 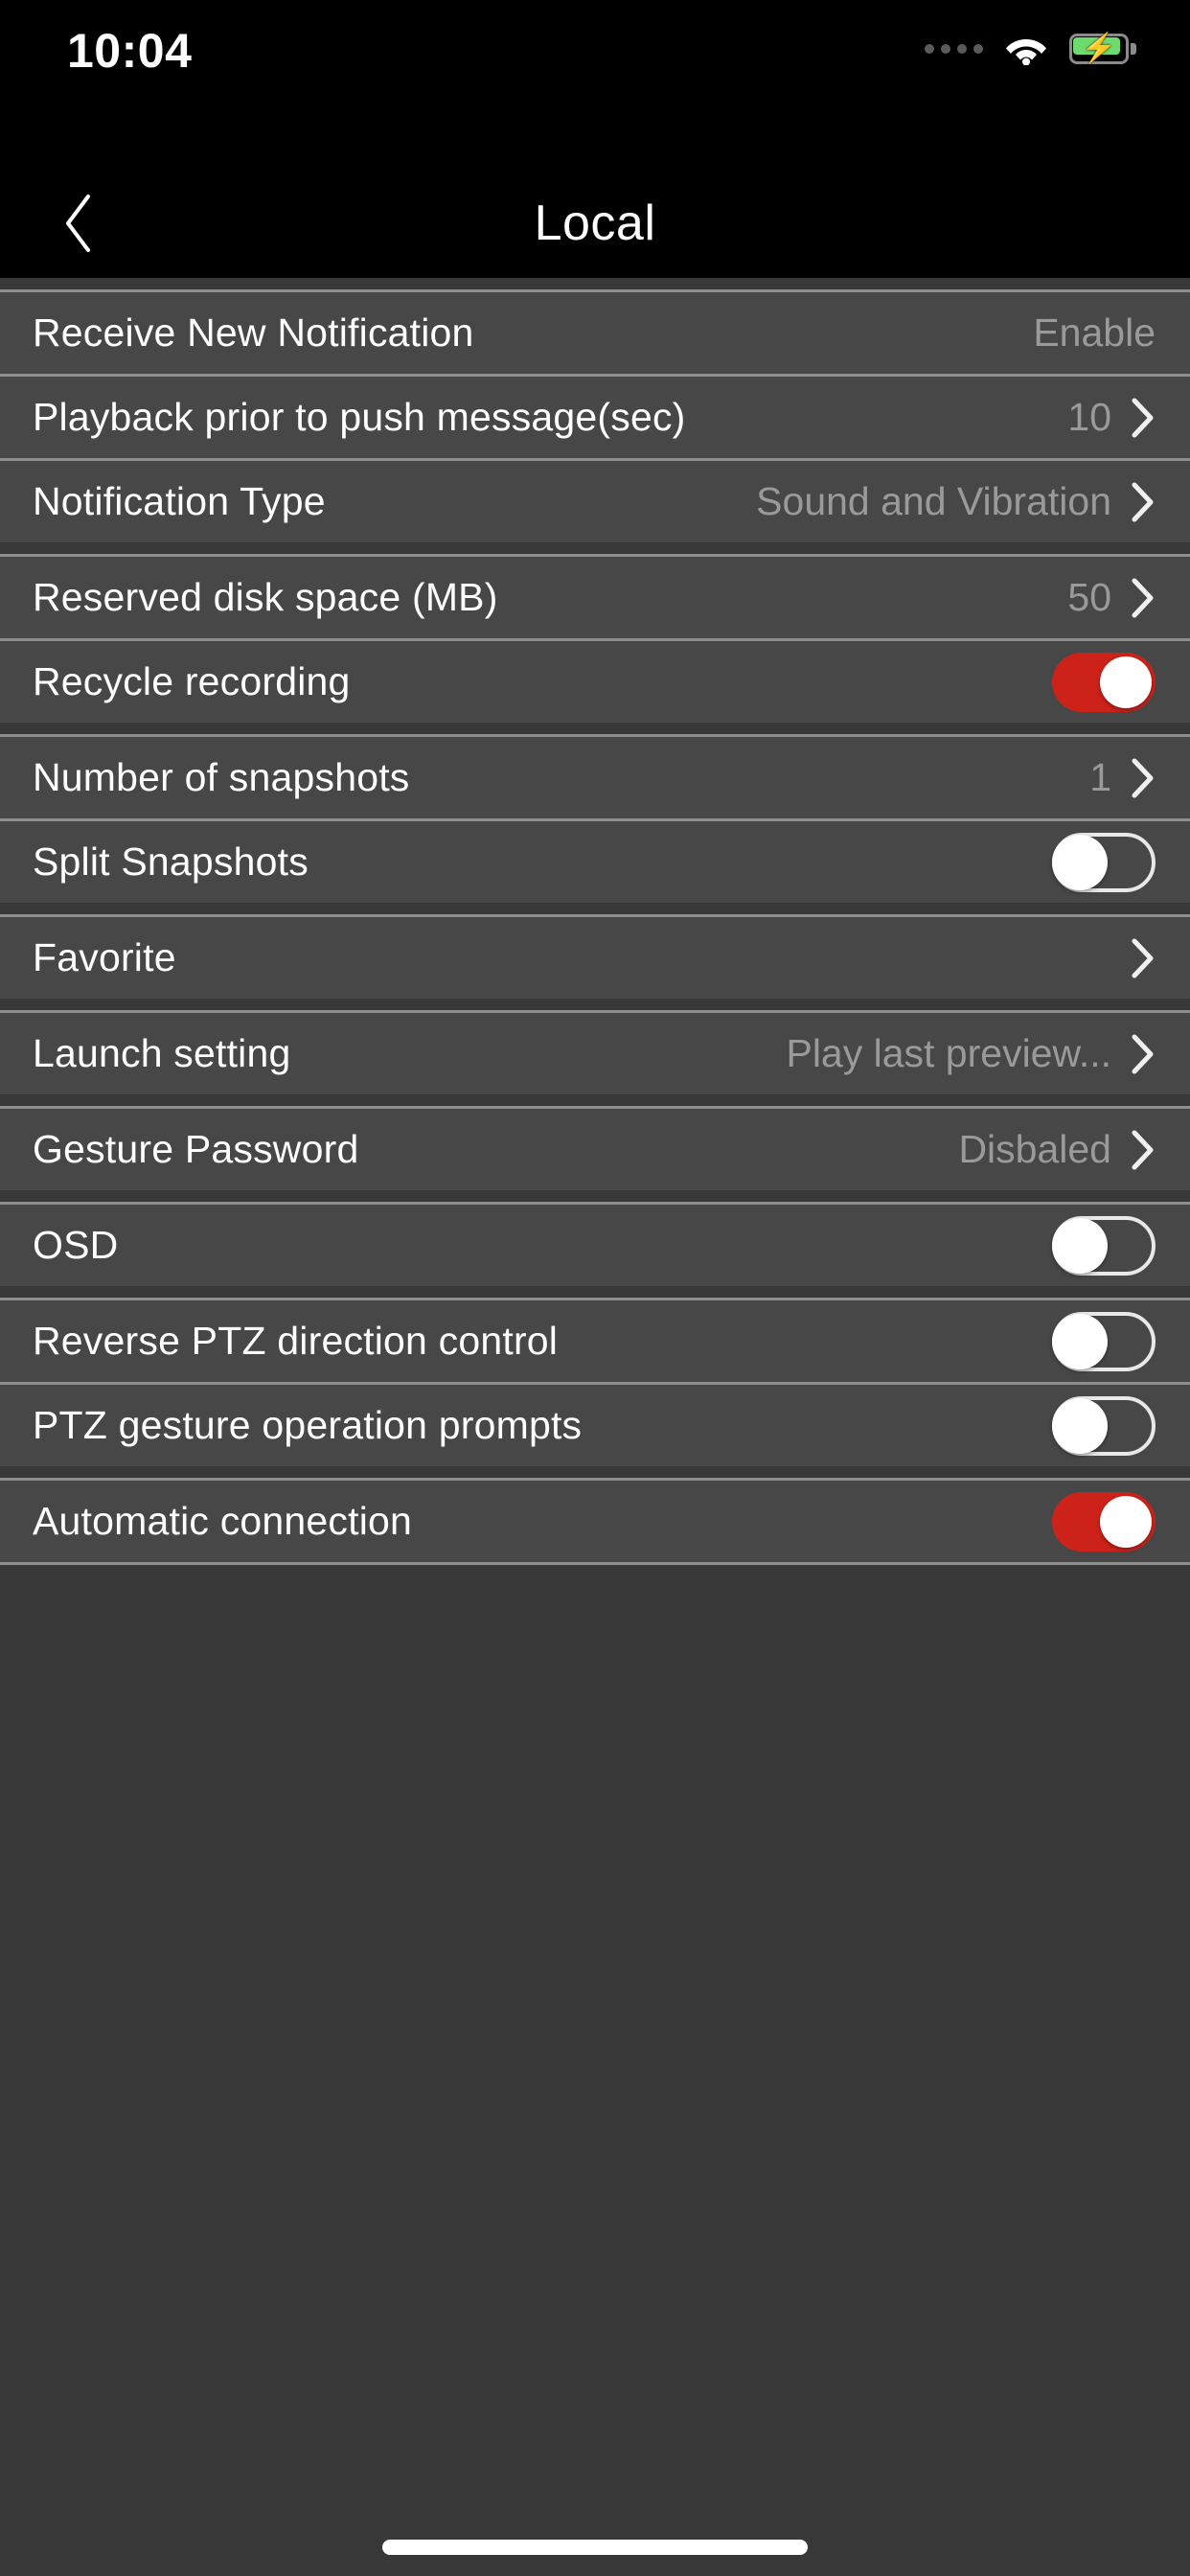 What do you see at coordinates (595, 777) in the screenshot?
I see `settings-row-number-of-snapshots: Number of snapshots 1` at bounding box center [595, 777].